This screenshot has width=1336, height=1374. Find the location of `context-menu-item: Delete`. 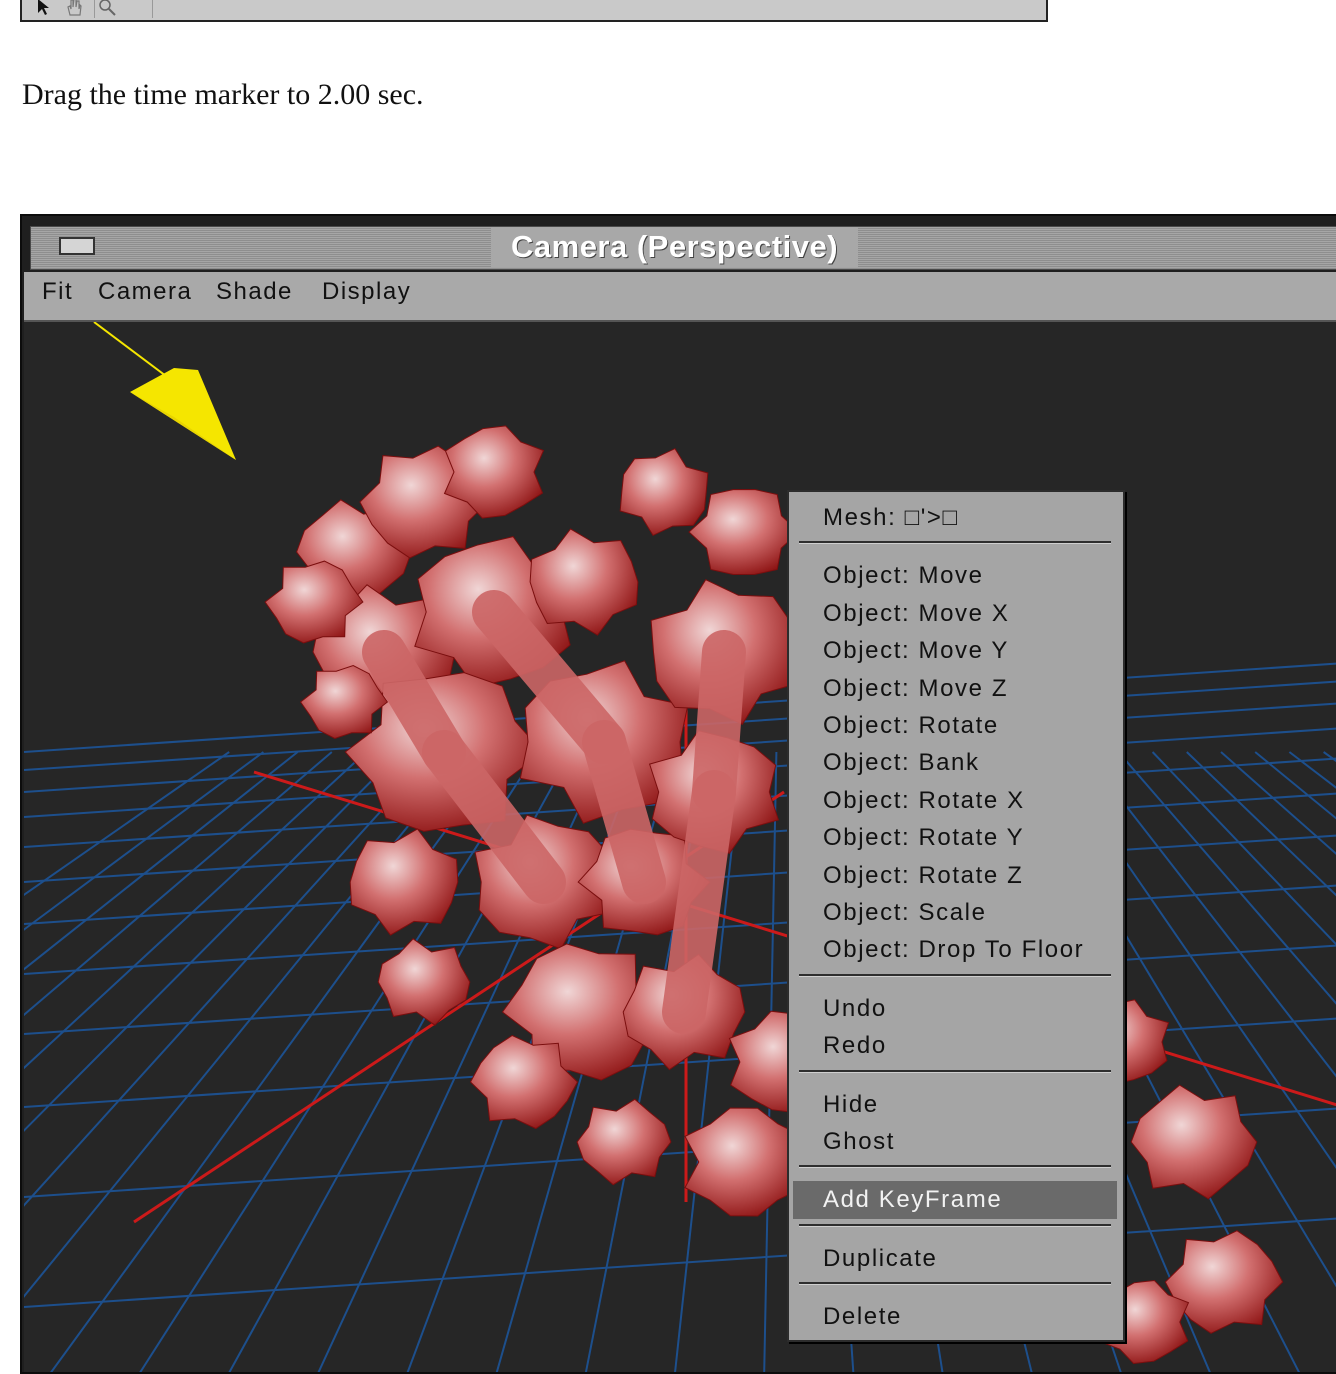

context-menu-item: Delete is located at coordinates (862, 1317).